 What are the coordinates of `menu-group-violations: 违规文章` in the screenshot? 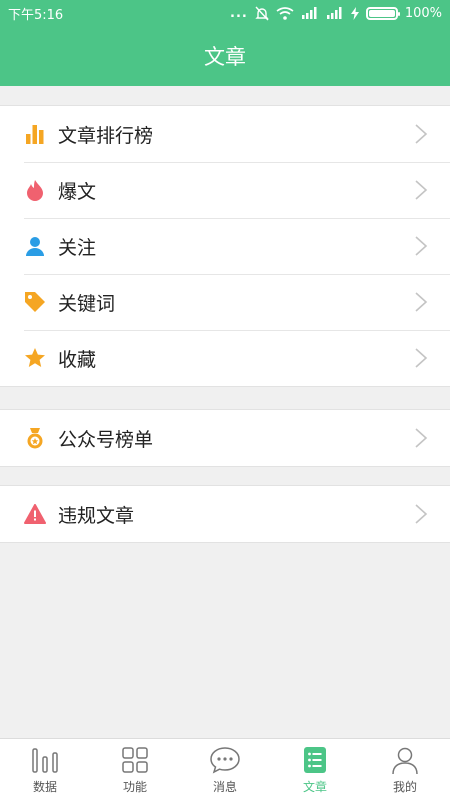 It's located at (225, 514).